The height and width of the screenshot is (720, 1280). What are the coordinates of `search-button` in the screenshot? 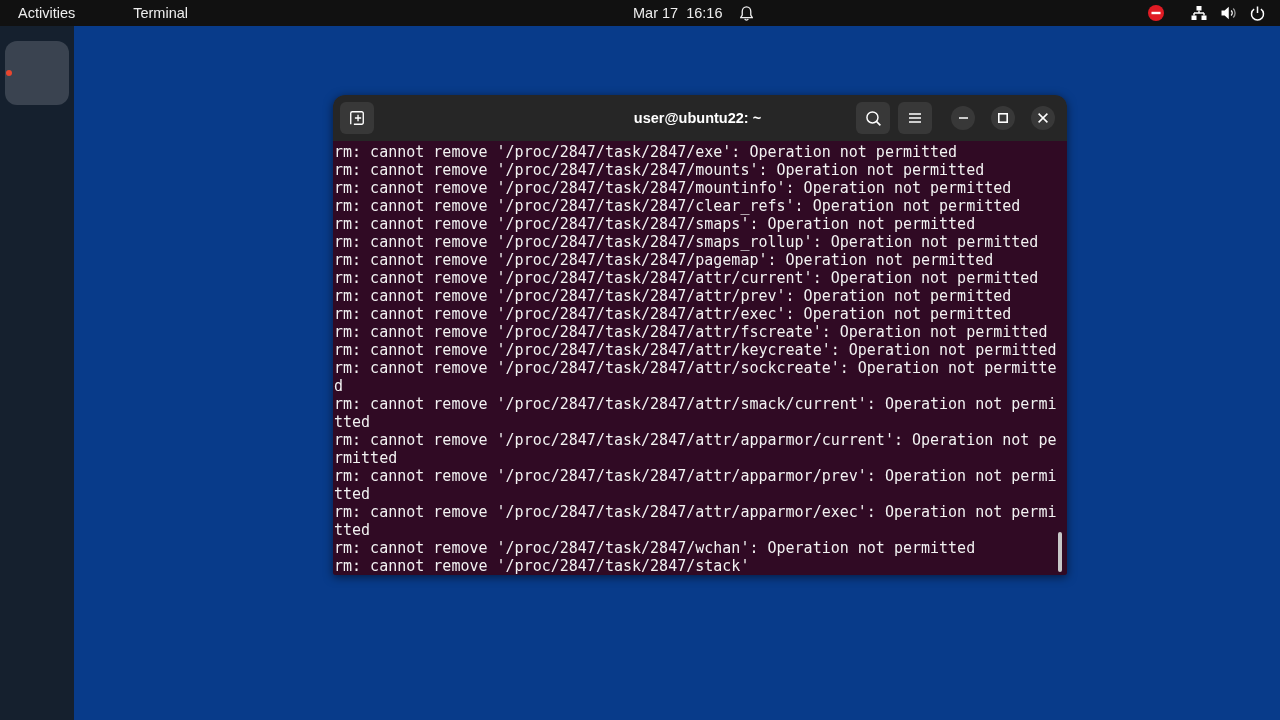 It's located at (873, 118).